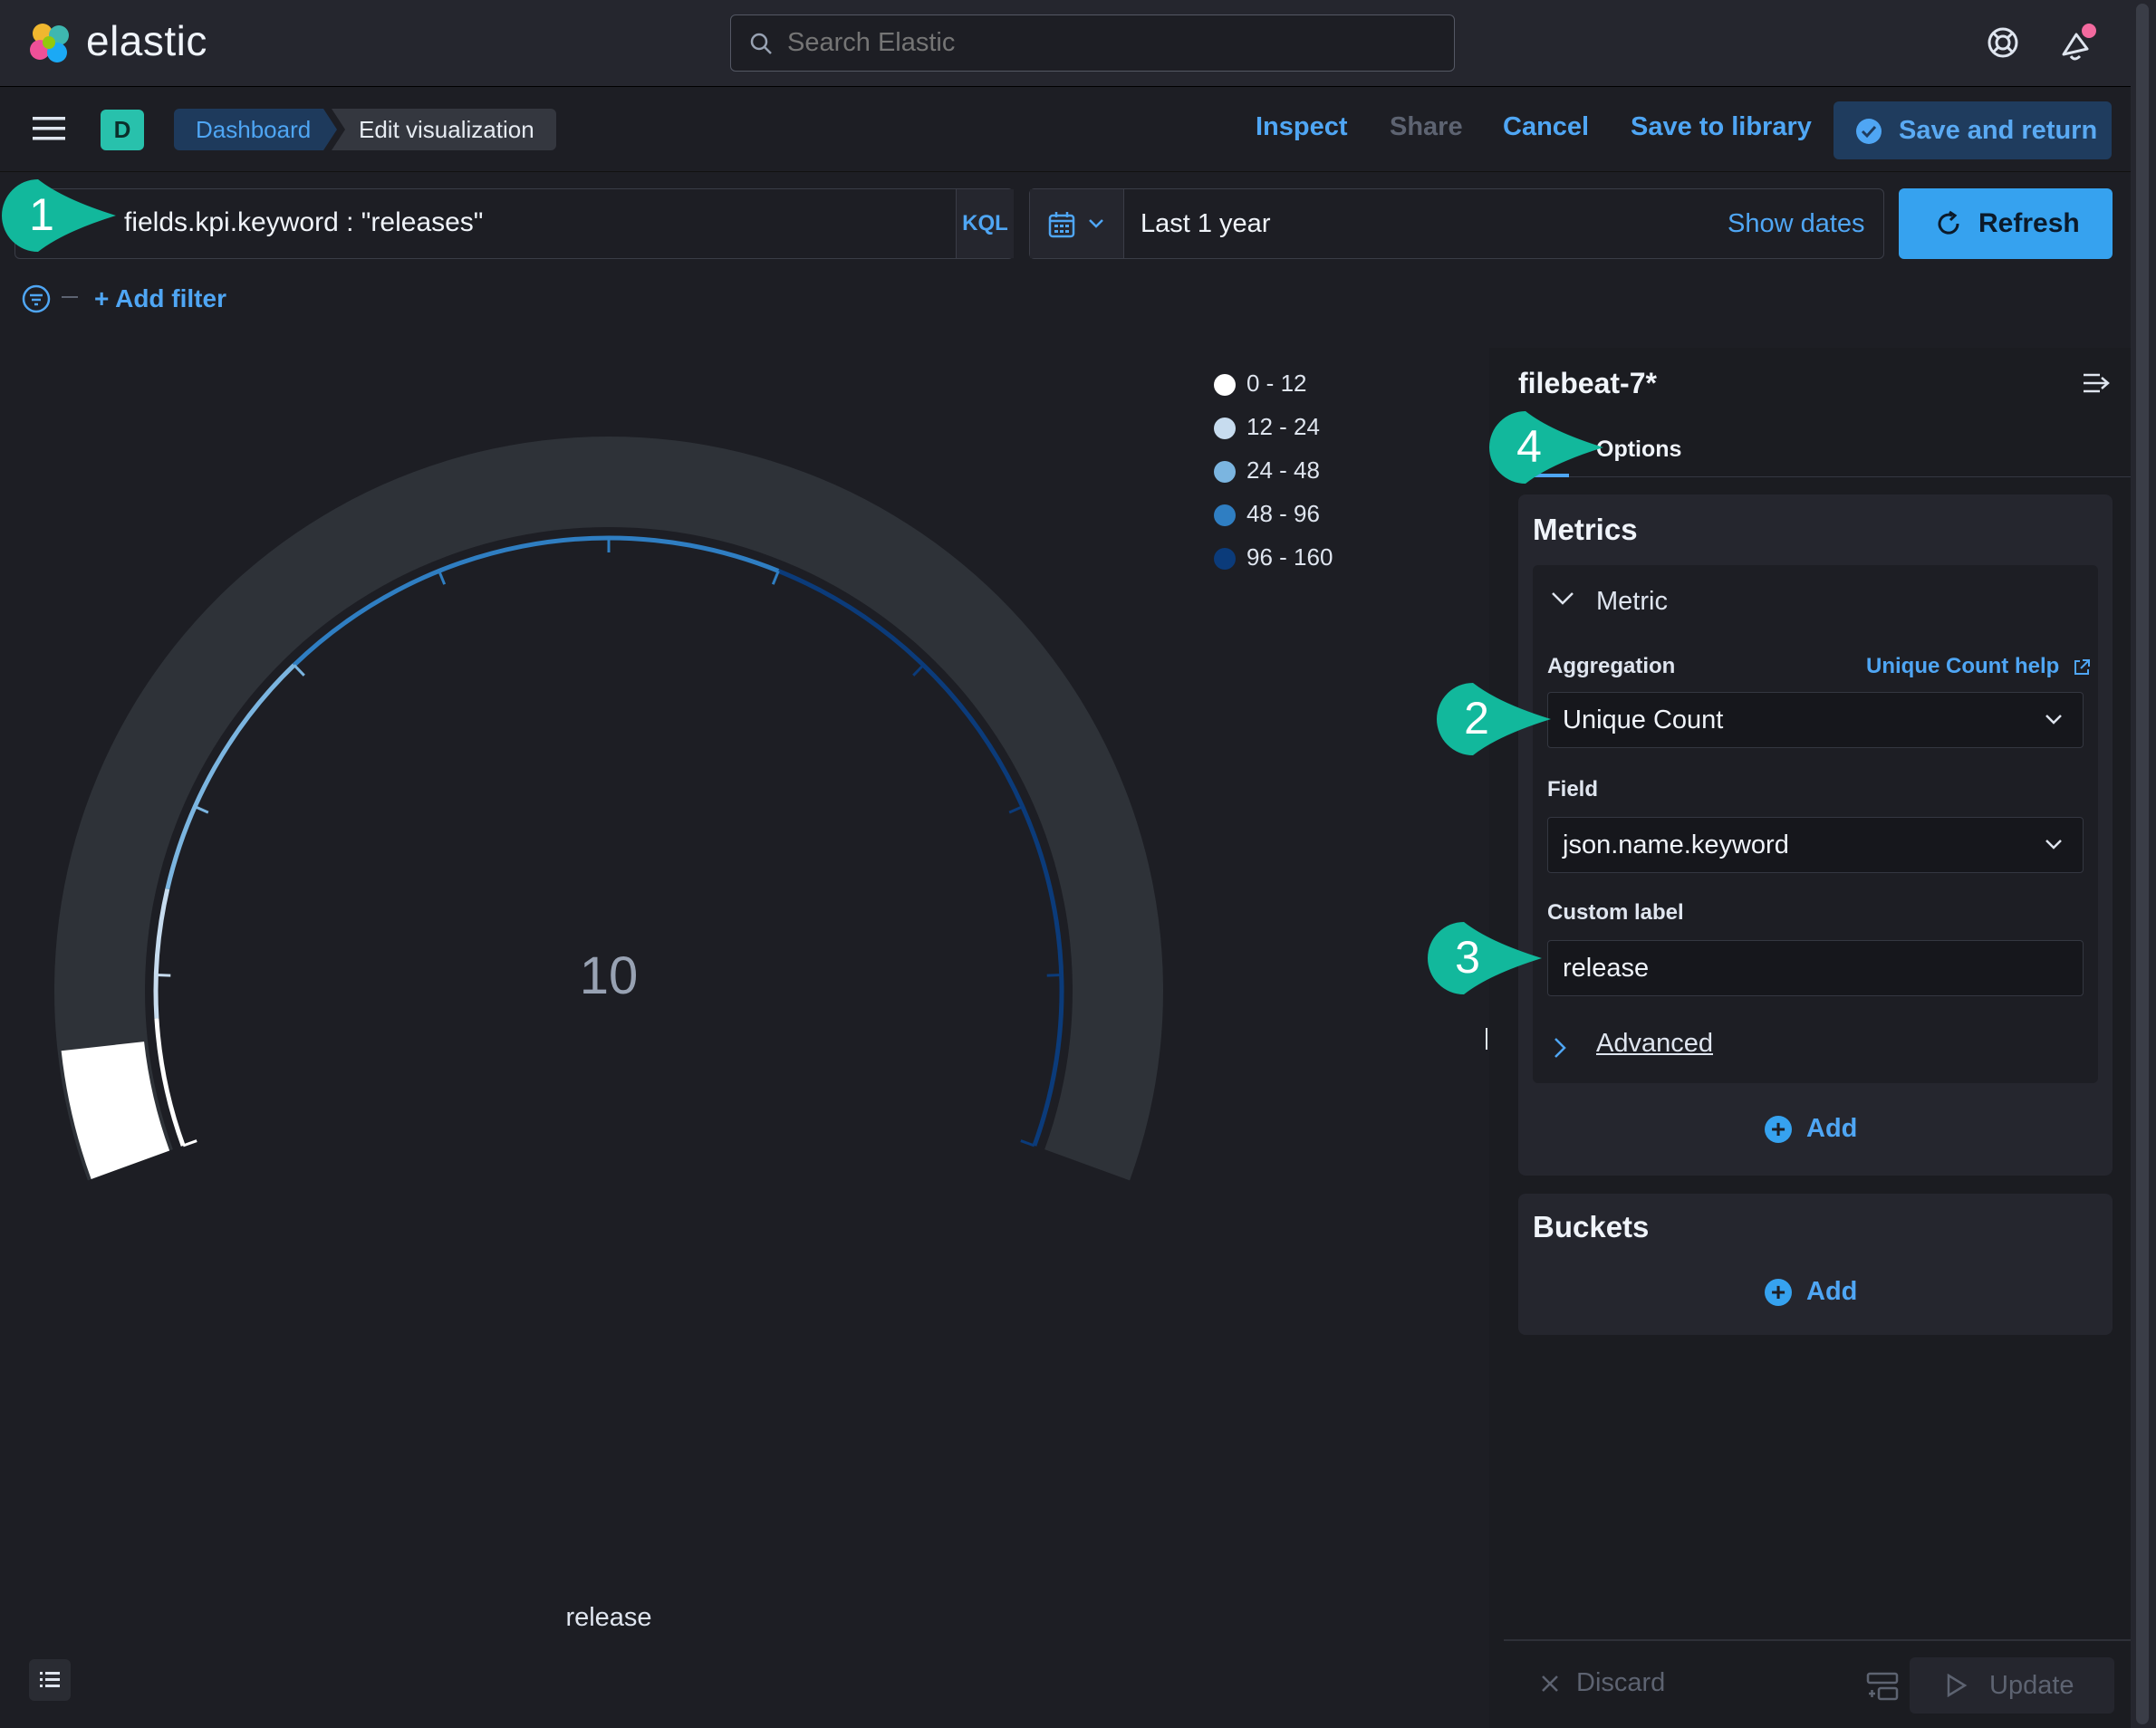 This screenshot has height=1728, width=2156. What do you see at coordinates (1612, 666) in the screenshot?
I see `aggregation-label: Aggregation` at bounding box center [1612, 666].